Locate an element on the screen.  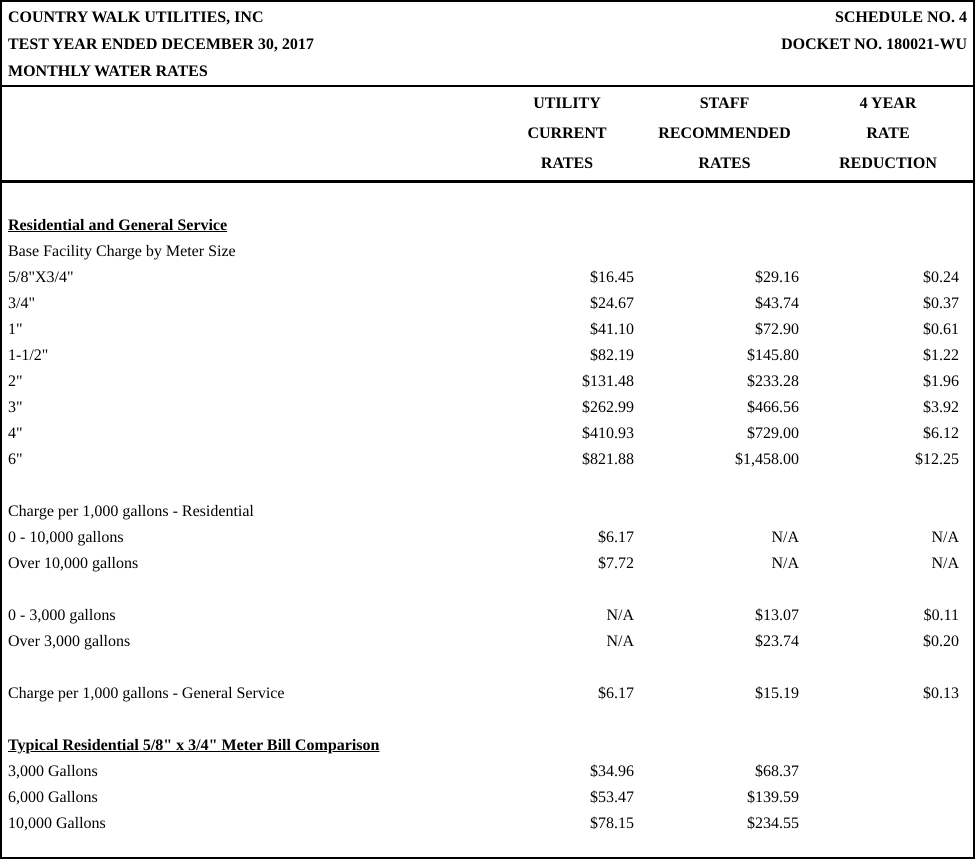
rate-value: $7.72 is located at coordinates (616, 564).